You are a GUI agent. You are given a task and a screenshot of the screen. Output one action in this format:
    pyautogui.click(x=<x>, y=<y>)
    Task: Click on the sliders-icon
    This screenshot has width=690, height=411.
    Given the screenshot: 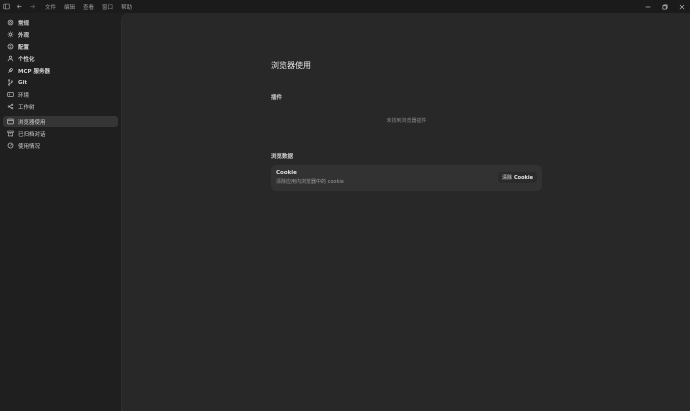 What is the action you would take?
    pyautogui.click(x=10, y=47)
    